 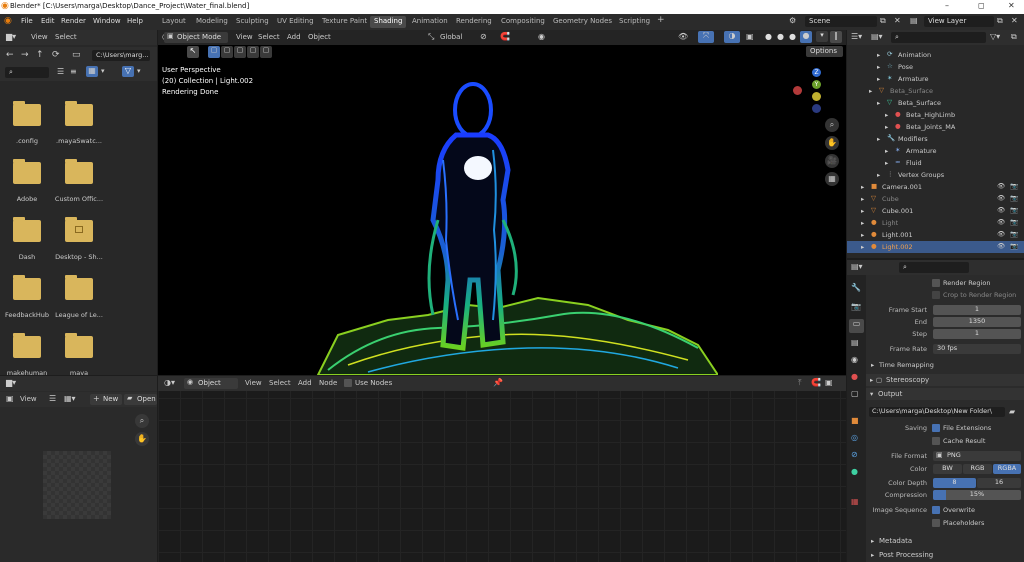 I want to click on tab-uv-editing: UV Editing, so click(x=295, y=22).